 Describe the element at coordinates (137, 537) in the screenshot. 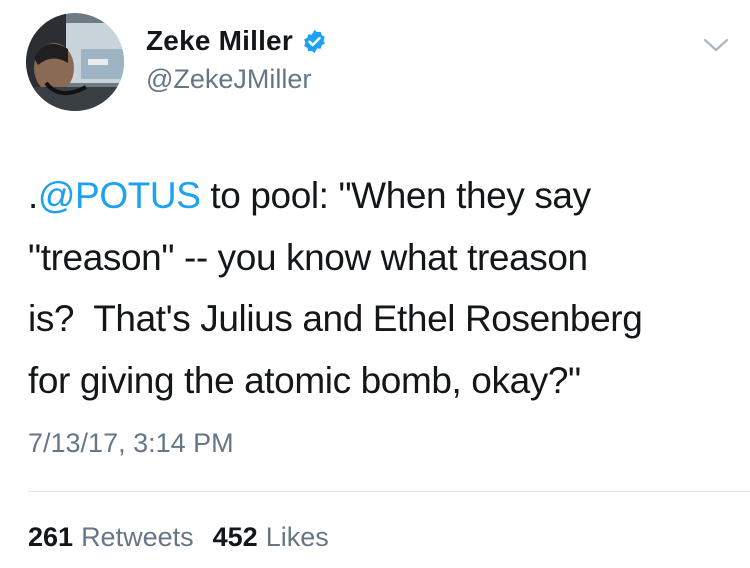

I see `retweets-label: Retweets` at that location.